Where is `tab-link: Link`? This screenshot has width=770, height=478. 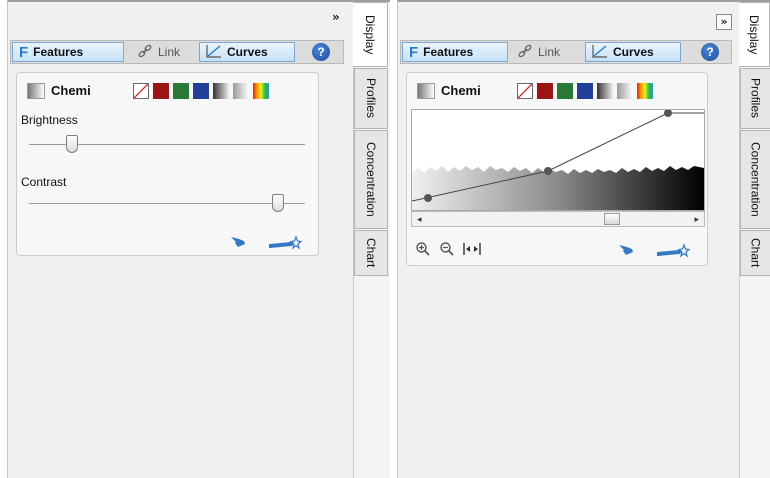 tab-link: Link is located at coordinates (164, 52).